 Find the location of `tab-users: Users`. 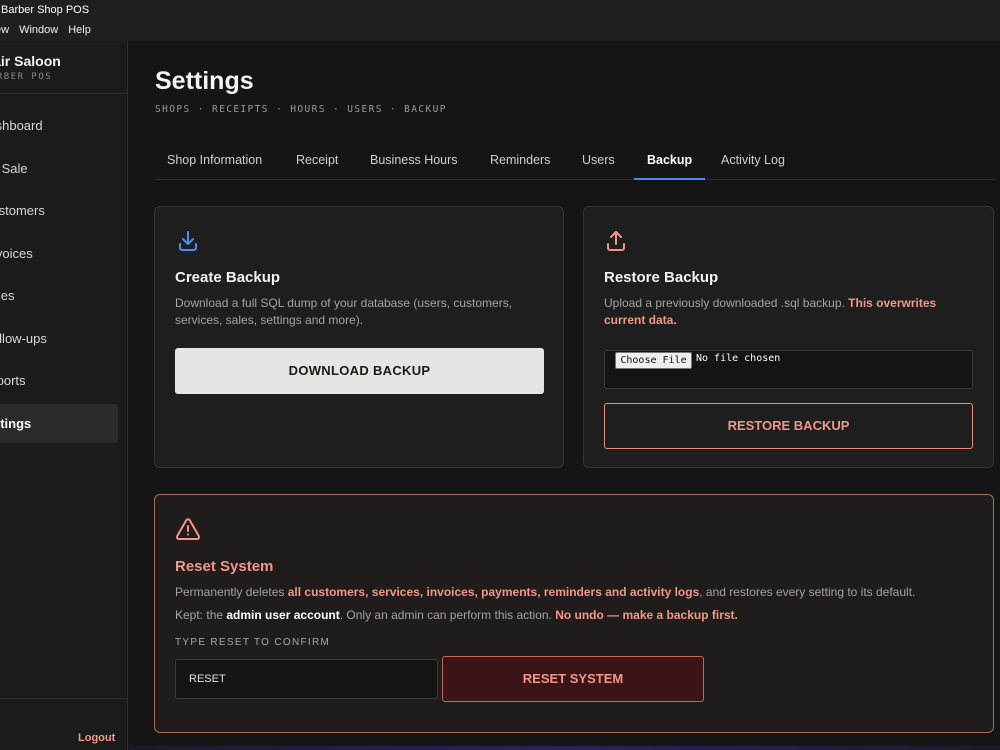

tab-users: Users is located at coordinates (598, 161).